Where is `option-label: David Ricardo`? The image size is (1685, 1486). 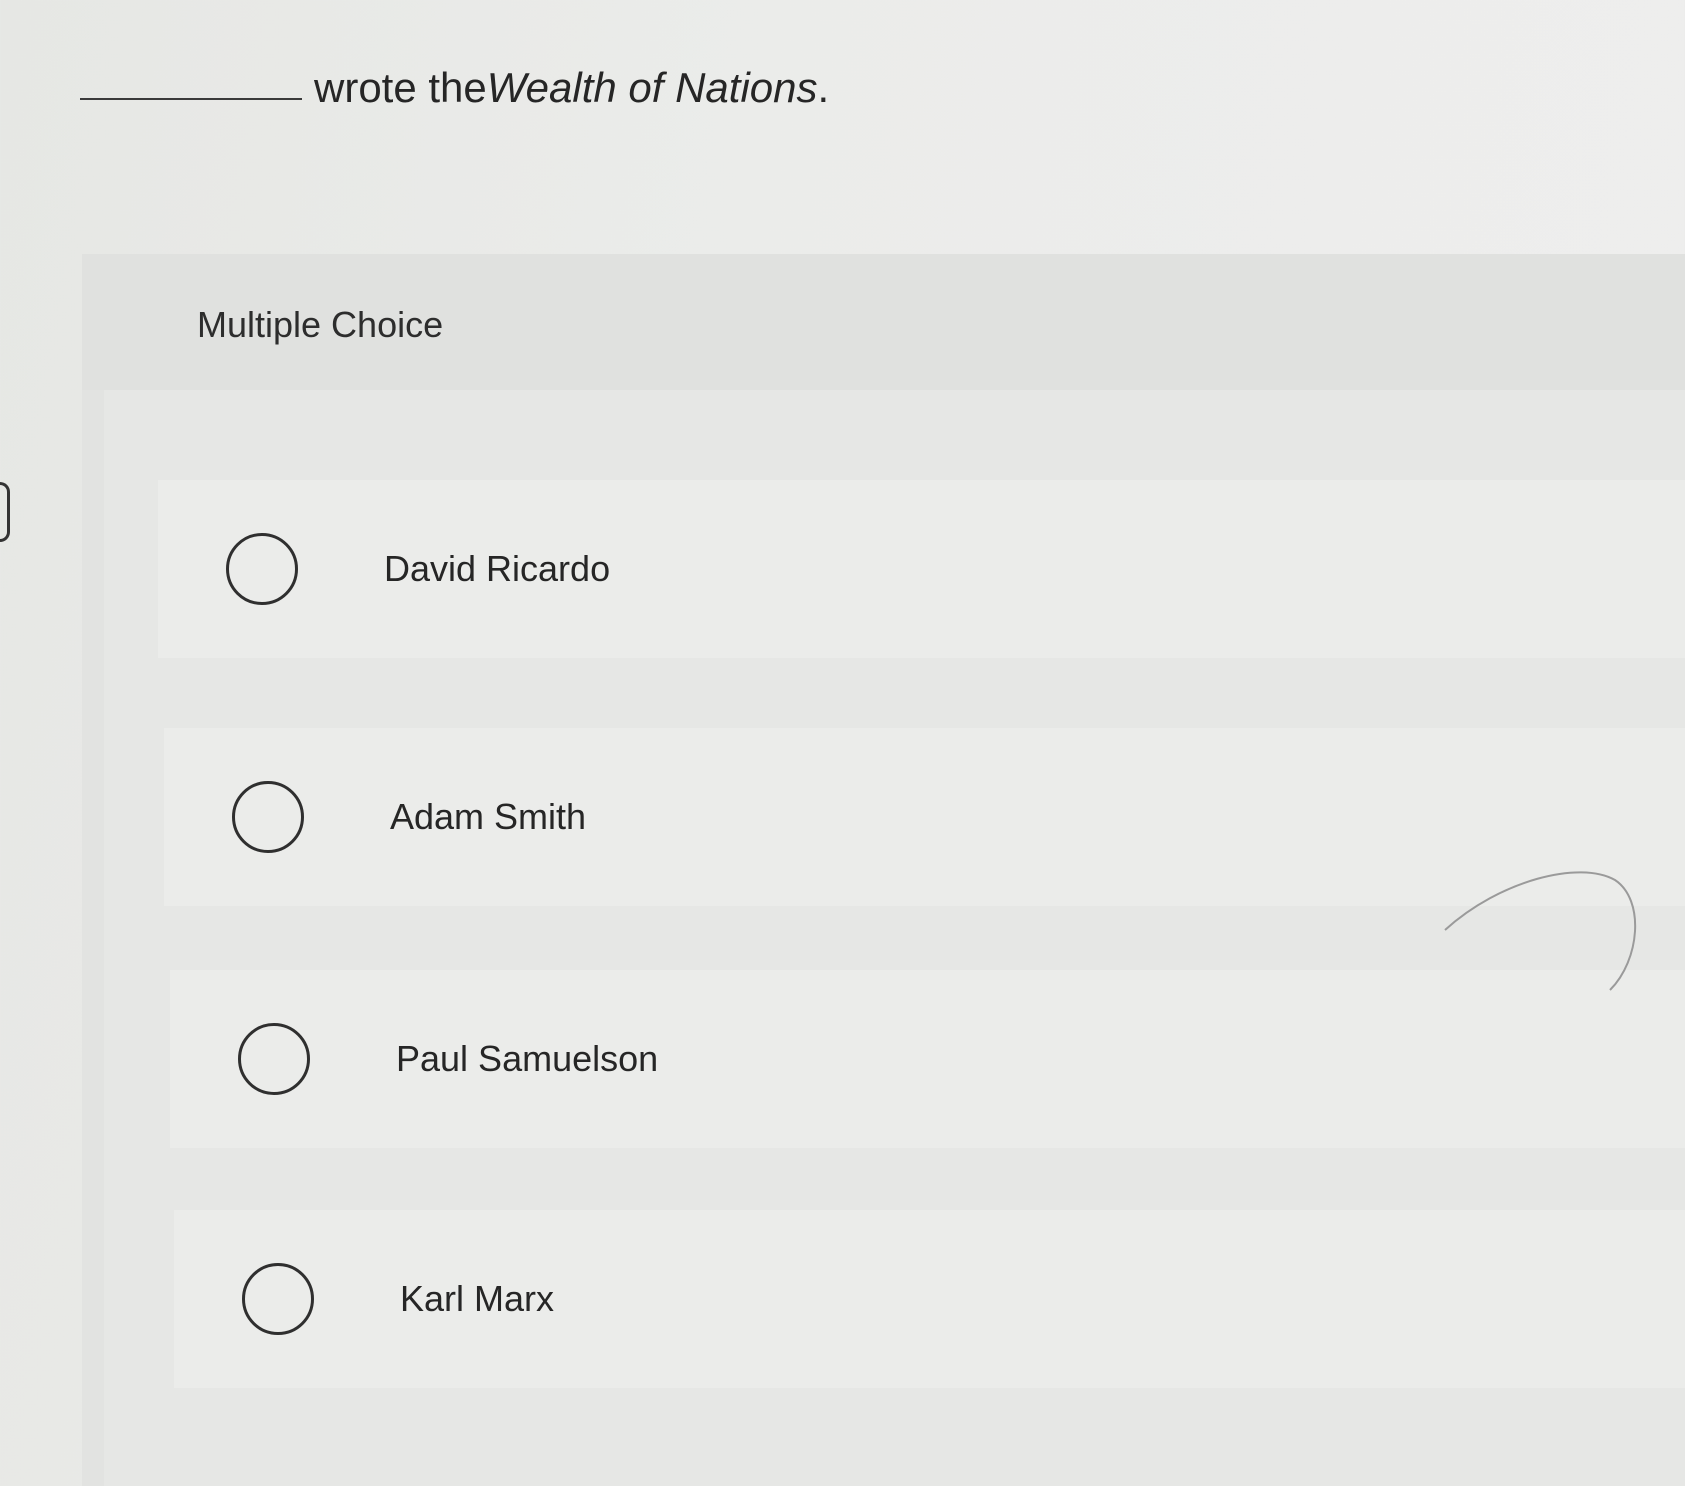 option-label: David Ricardo is located at coordinates (497, 568).